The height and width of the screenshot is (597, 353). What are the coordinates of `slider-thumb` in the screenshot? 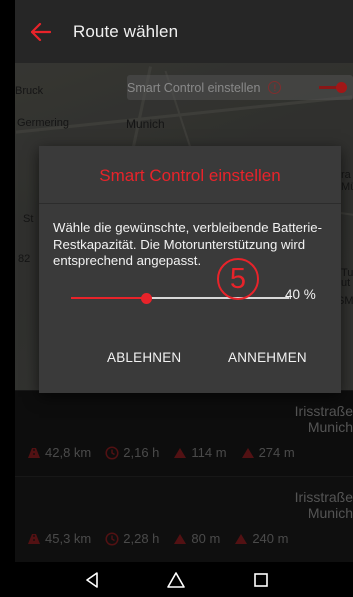 It's located at (146, 298).